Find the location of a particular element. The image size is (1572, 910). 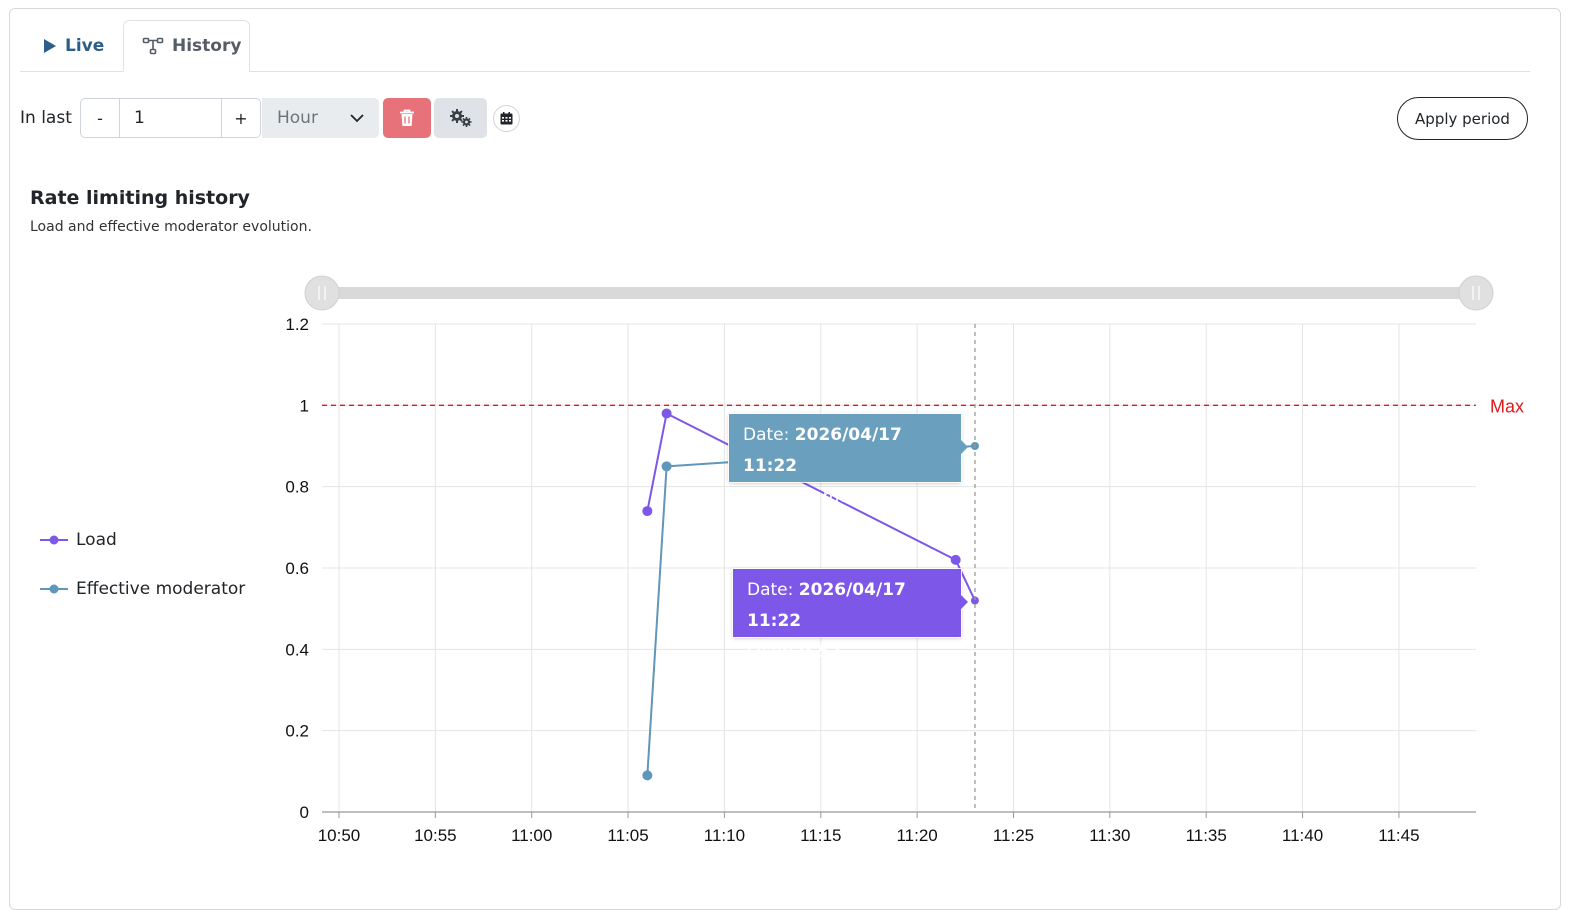

zoom-slider-track is located at coordinates (899, 293).